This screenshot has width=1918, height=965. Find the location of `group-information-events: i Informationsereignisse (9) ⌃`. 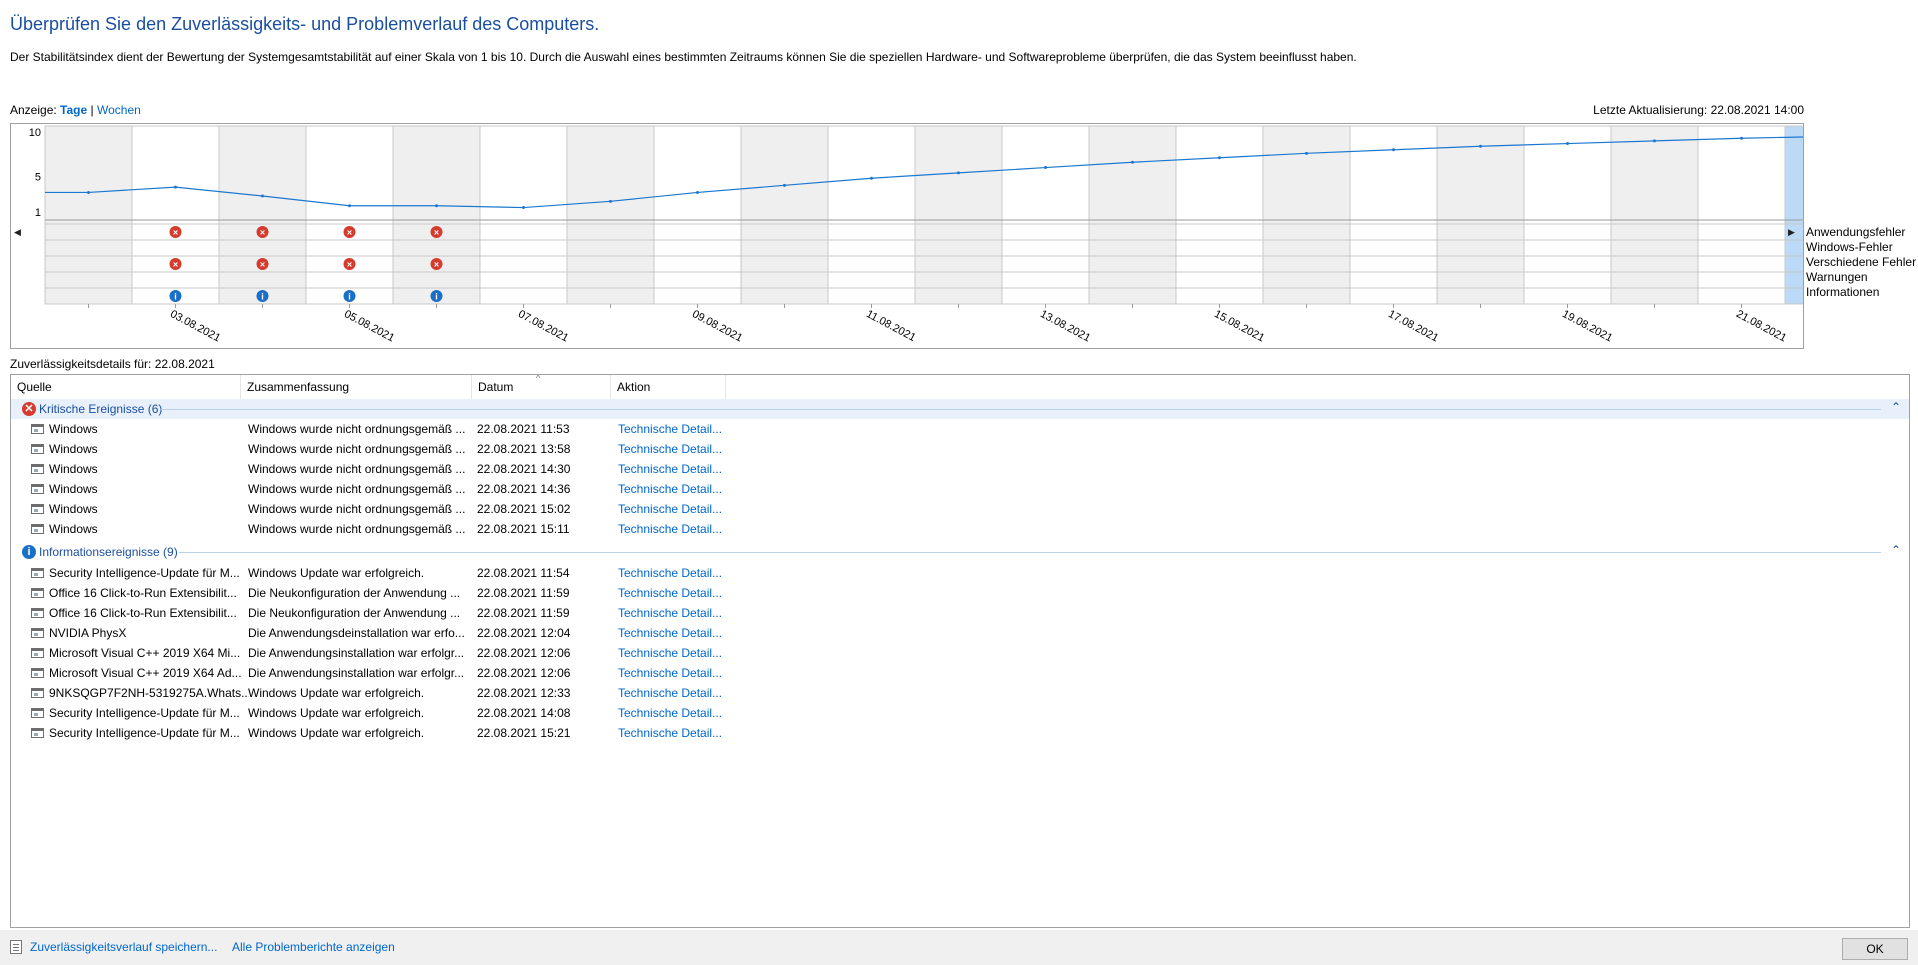

group-information-events: i Informationsereignisse (9) ⌃ is located at coordinates (960, 552).